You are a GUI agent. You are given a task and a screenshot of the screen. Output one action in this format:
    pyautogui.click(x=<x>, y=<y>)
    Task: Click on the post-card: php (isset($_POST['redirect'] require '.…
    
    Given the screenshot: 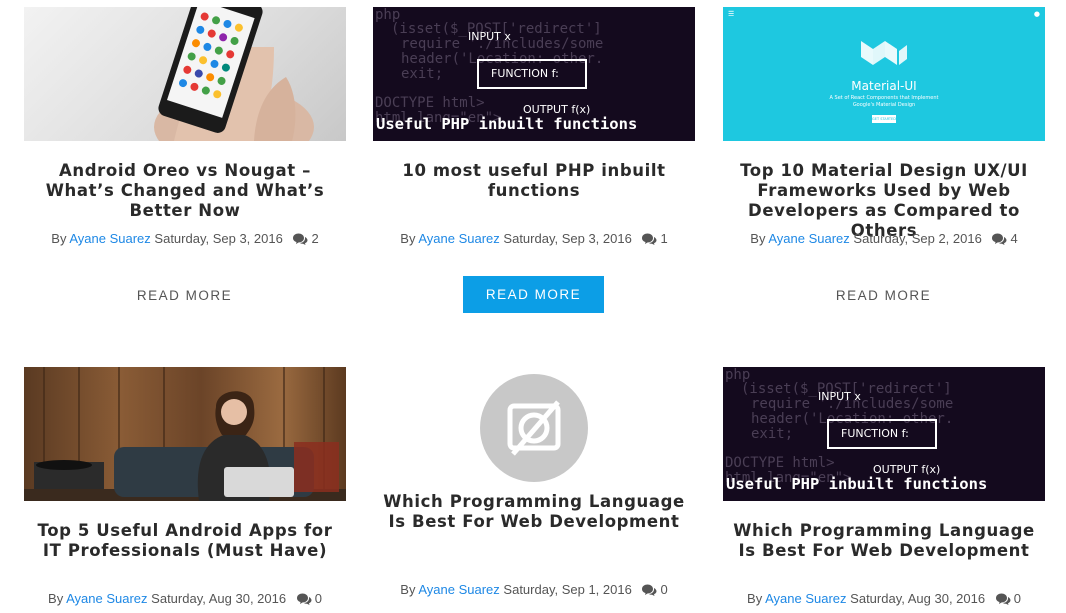 What is the action you would take?
    pyautogui.click(x=884, y=486)
    